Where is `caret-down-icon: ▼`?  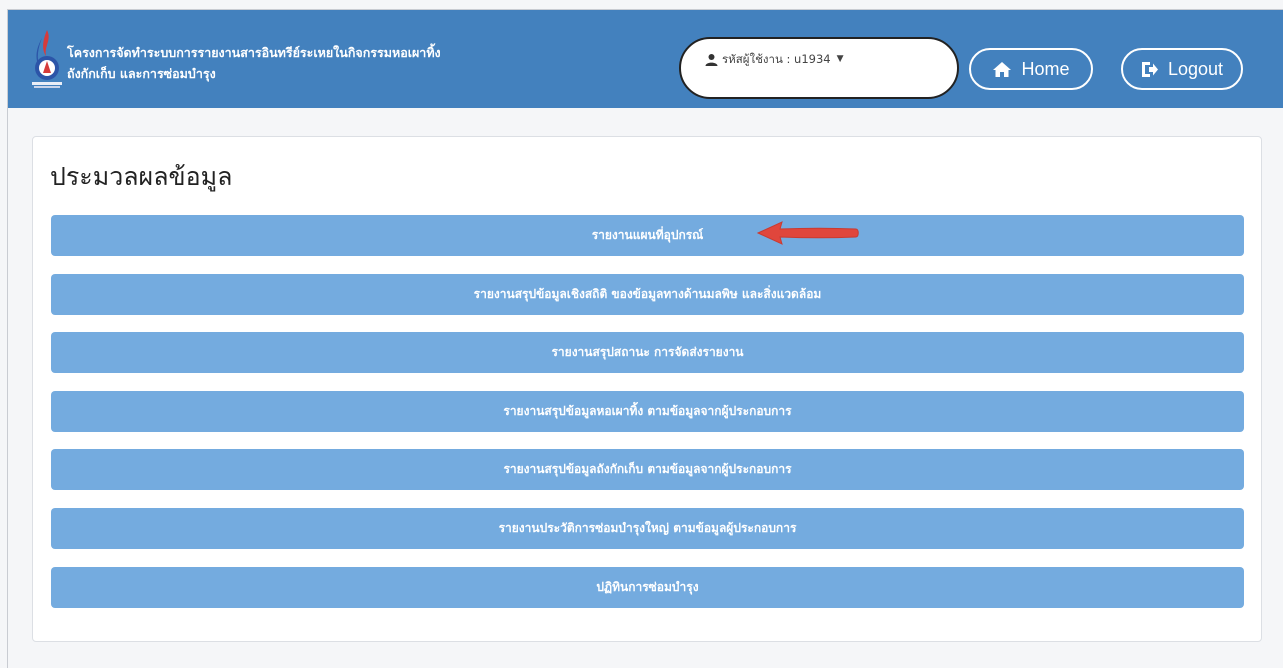
caret-down-icon: ▼ is located at coordinates (840, 59).